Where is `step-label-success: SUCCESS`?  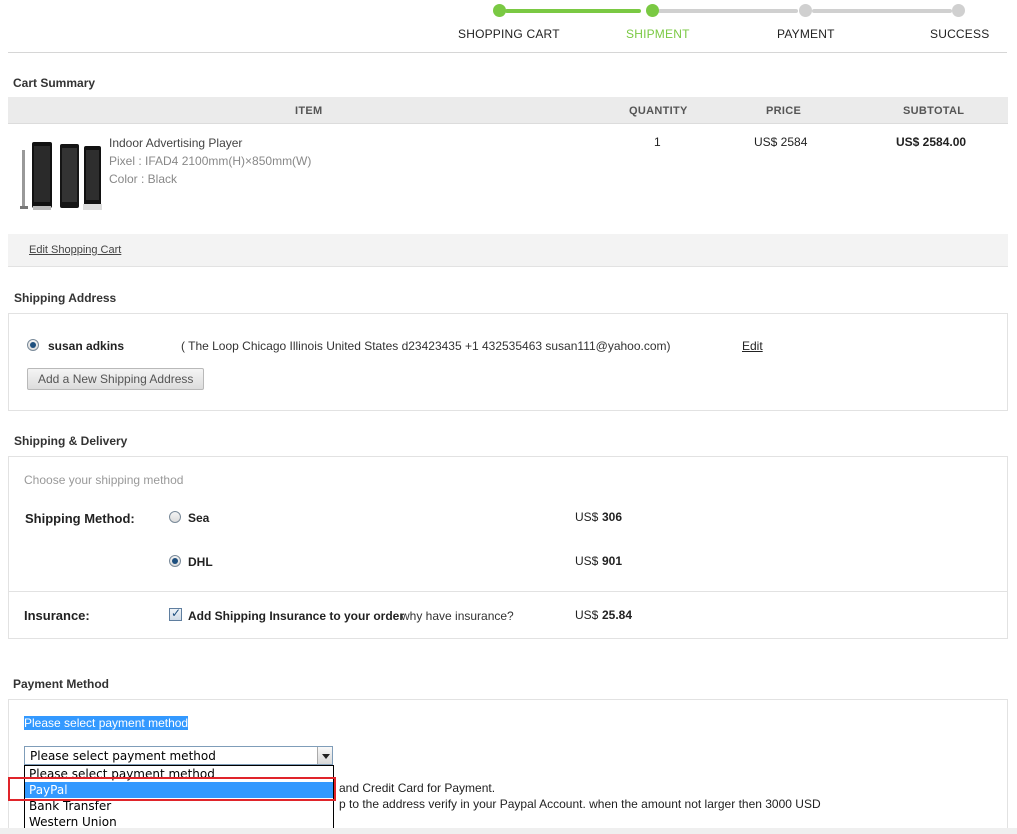
step-label-success: SUCCESS is located at coordinates (960, 34).